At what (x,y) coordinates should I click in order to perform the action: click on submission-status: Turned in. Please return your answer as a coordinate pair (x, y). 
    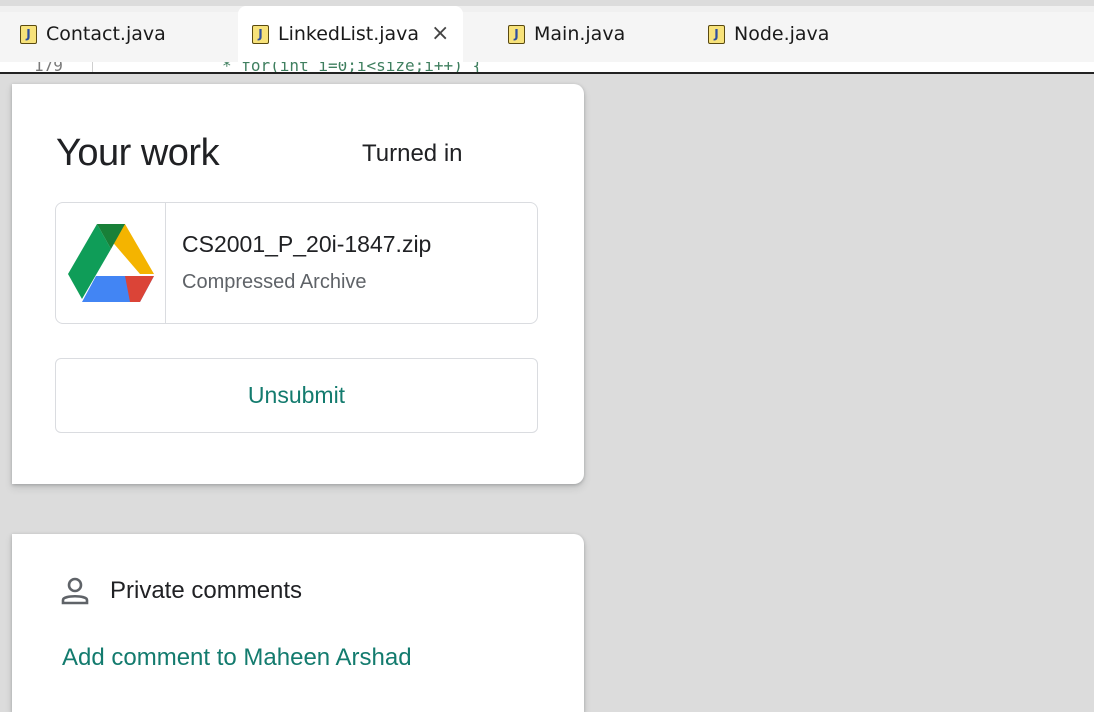
    Looking at the image, I should click on (412, 153).